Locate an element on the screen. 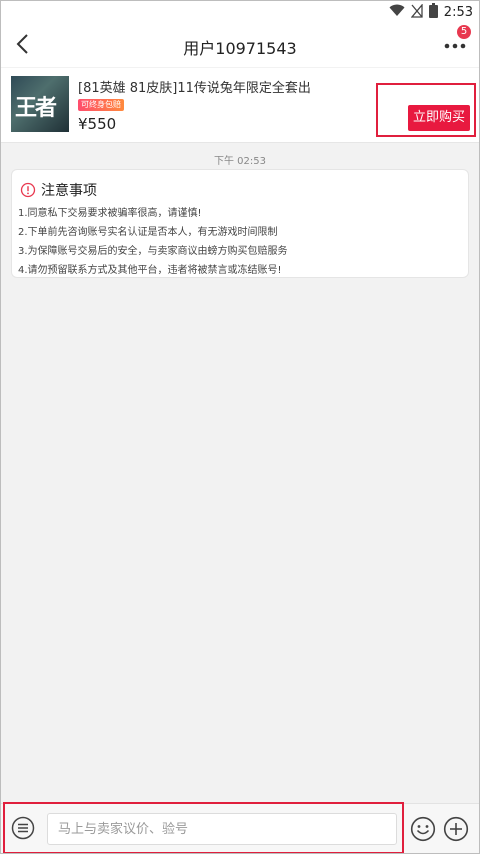 This screenshot has width=480, height=854. notice-line: 1.同意私下交易要求被骗率很高，请谨慎! is located at coordinates (110, 213).